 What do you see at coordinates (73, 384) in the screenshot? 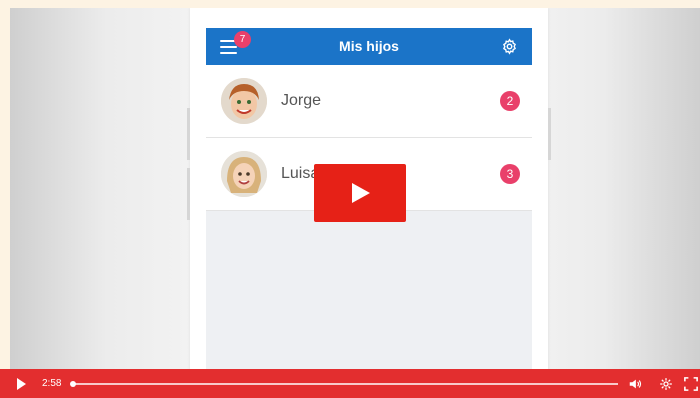
I see `progress-handle` at bounding box center [73, 384].